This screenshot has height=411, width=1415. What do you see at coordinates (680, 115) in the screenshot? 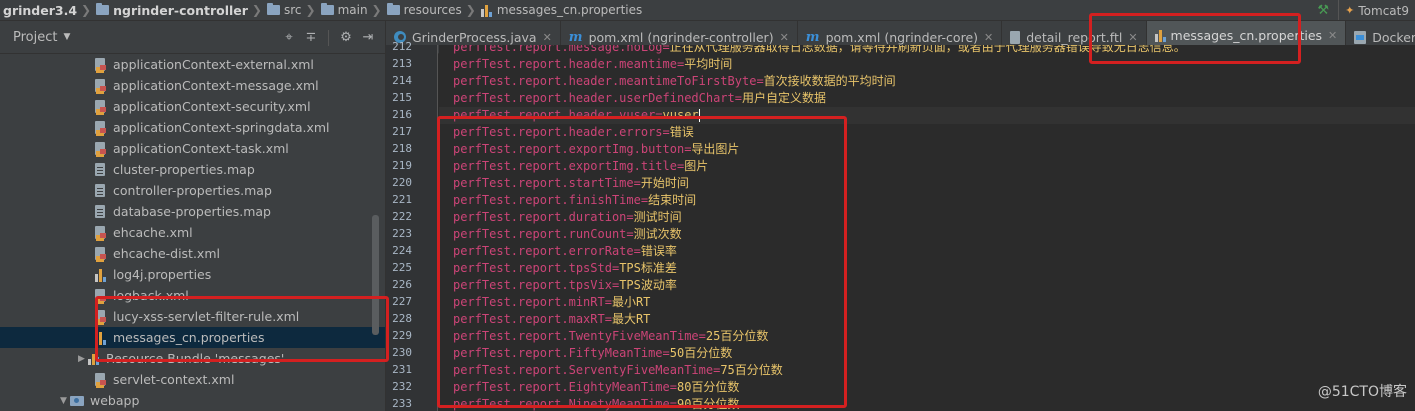
I see `property-value: vuser` at bounding box center [680, 115].